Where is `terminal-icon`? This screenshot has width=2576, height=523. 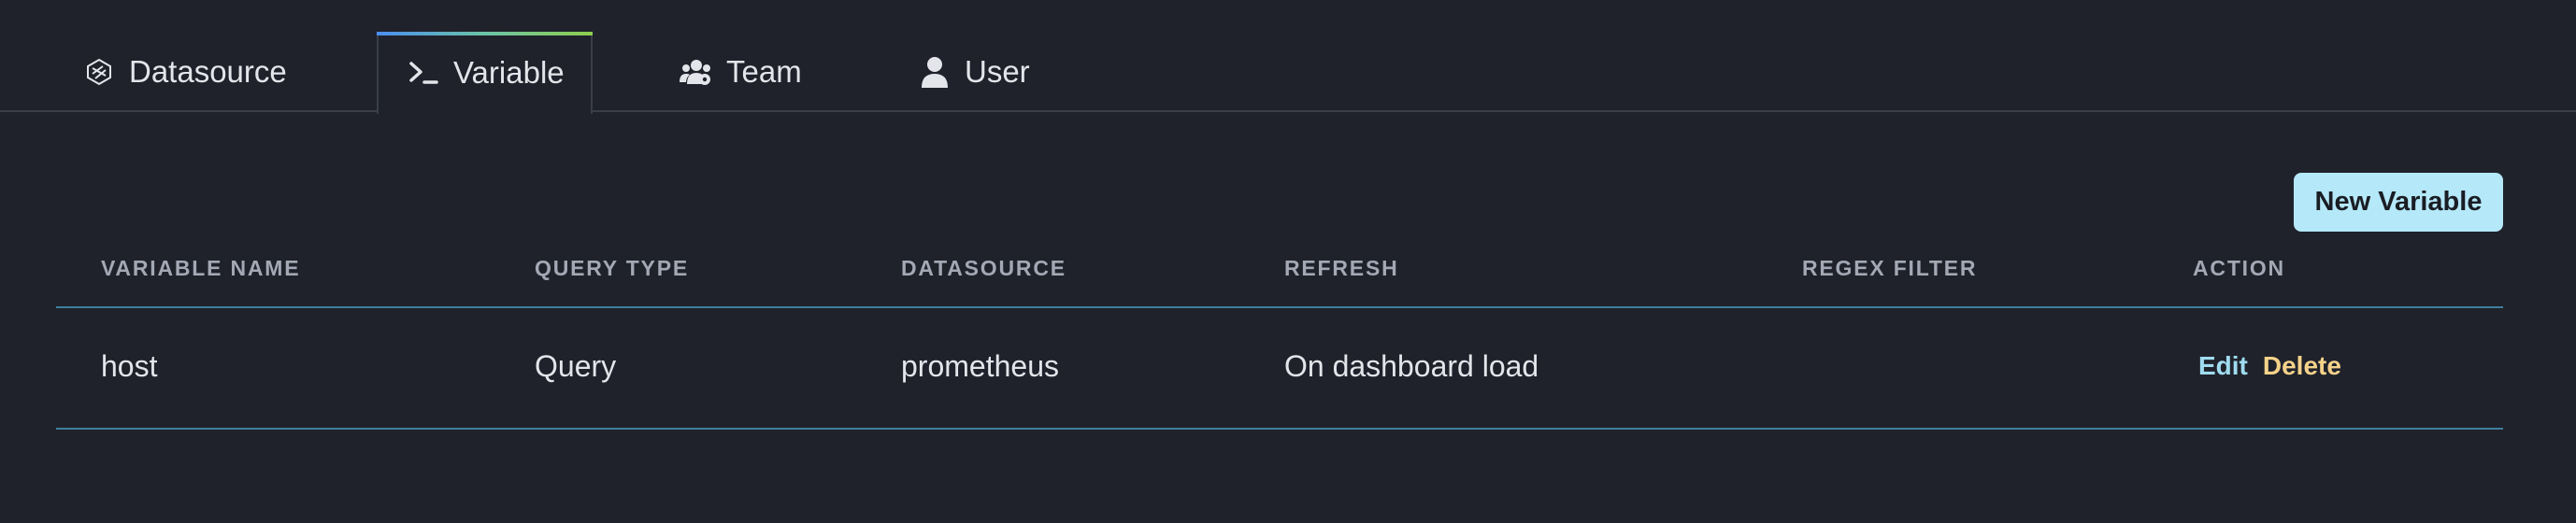 terminal-icon is located at coordinates (423, 73).